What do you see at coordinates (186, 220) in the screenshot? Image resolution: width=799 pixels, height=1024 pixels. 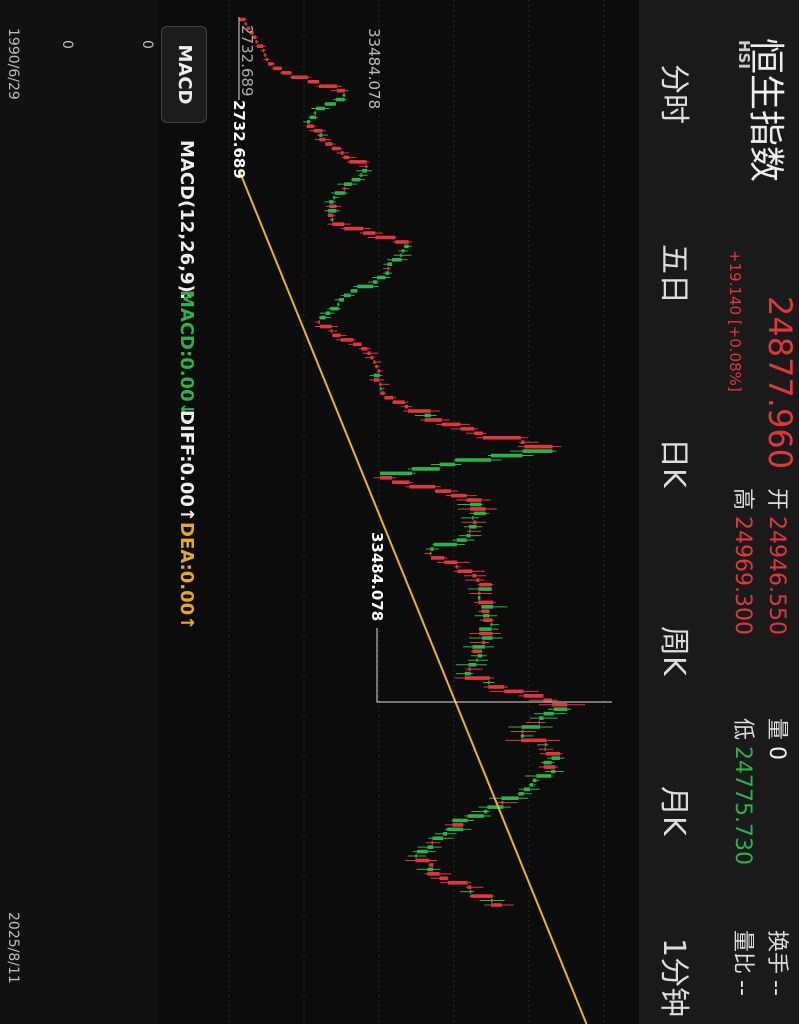 I see `macd-params: MACD(12,26,9):` at bounding box center [186, 220].